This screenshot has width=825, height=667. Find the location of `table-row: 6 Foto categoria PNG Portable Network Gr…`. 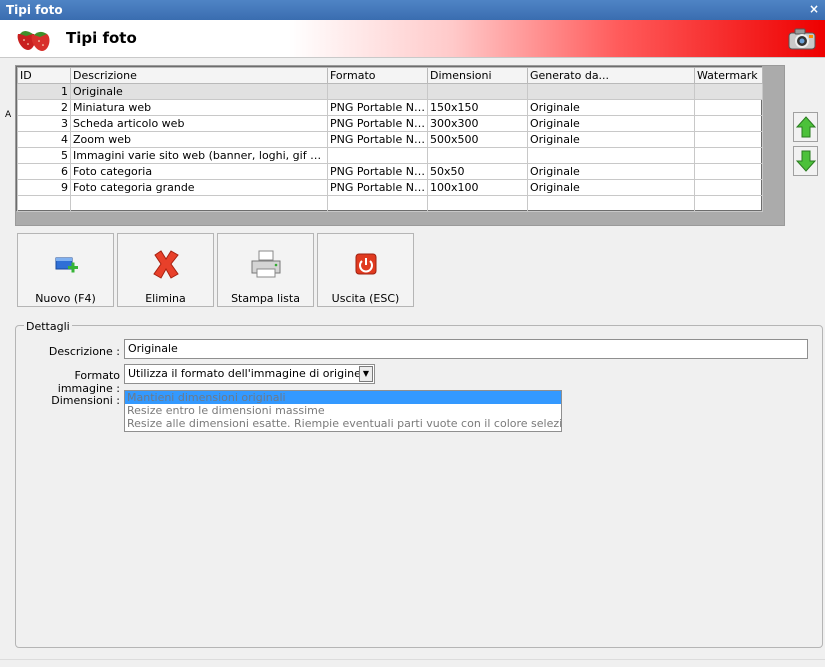

table-row: 6 Foto categoria PNG Portable Network Gr… is located at coordinates (390, 171).